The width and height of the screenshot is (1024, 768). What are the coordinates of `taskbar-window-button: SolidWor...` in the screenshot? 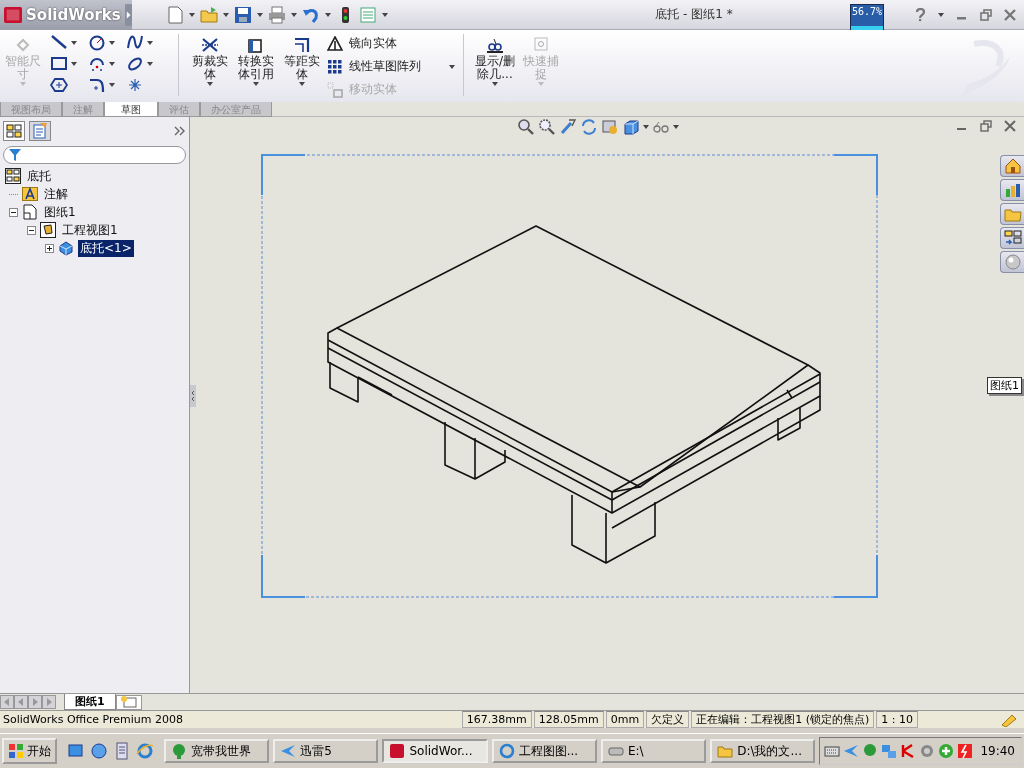 It's located at (435, 751).